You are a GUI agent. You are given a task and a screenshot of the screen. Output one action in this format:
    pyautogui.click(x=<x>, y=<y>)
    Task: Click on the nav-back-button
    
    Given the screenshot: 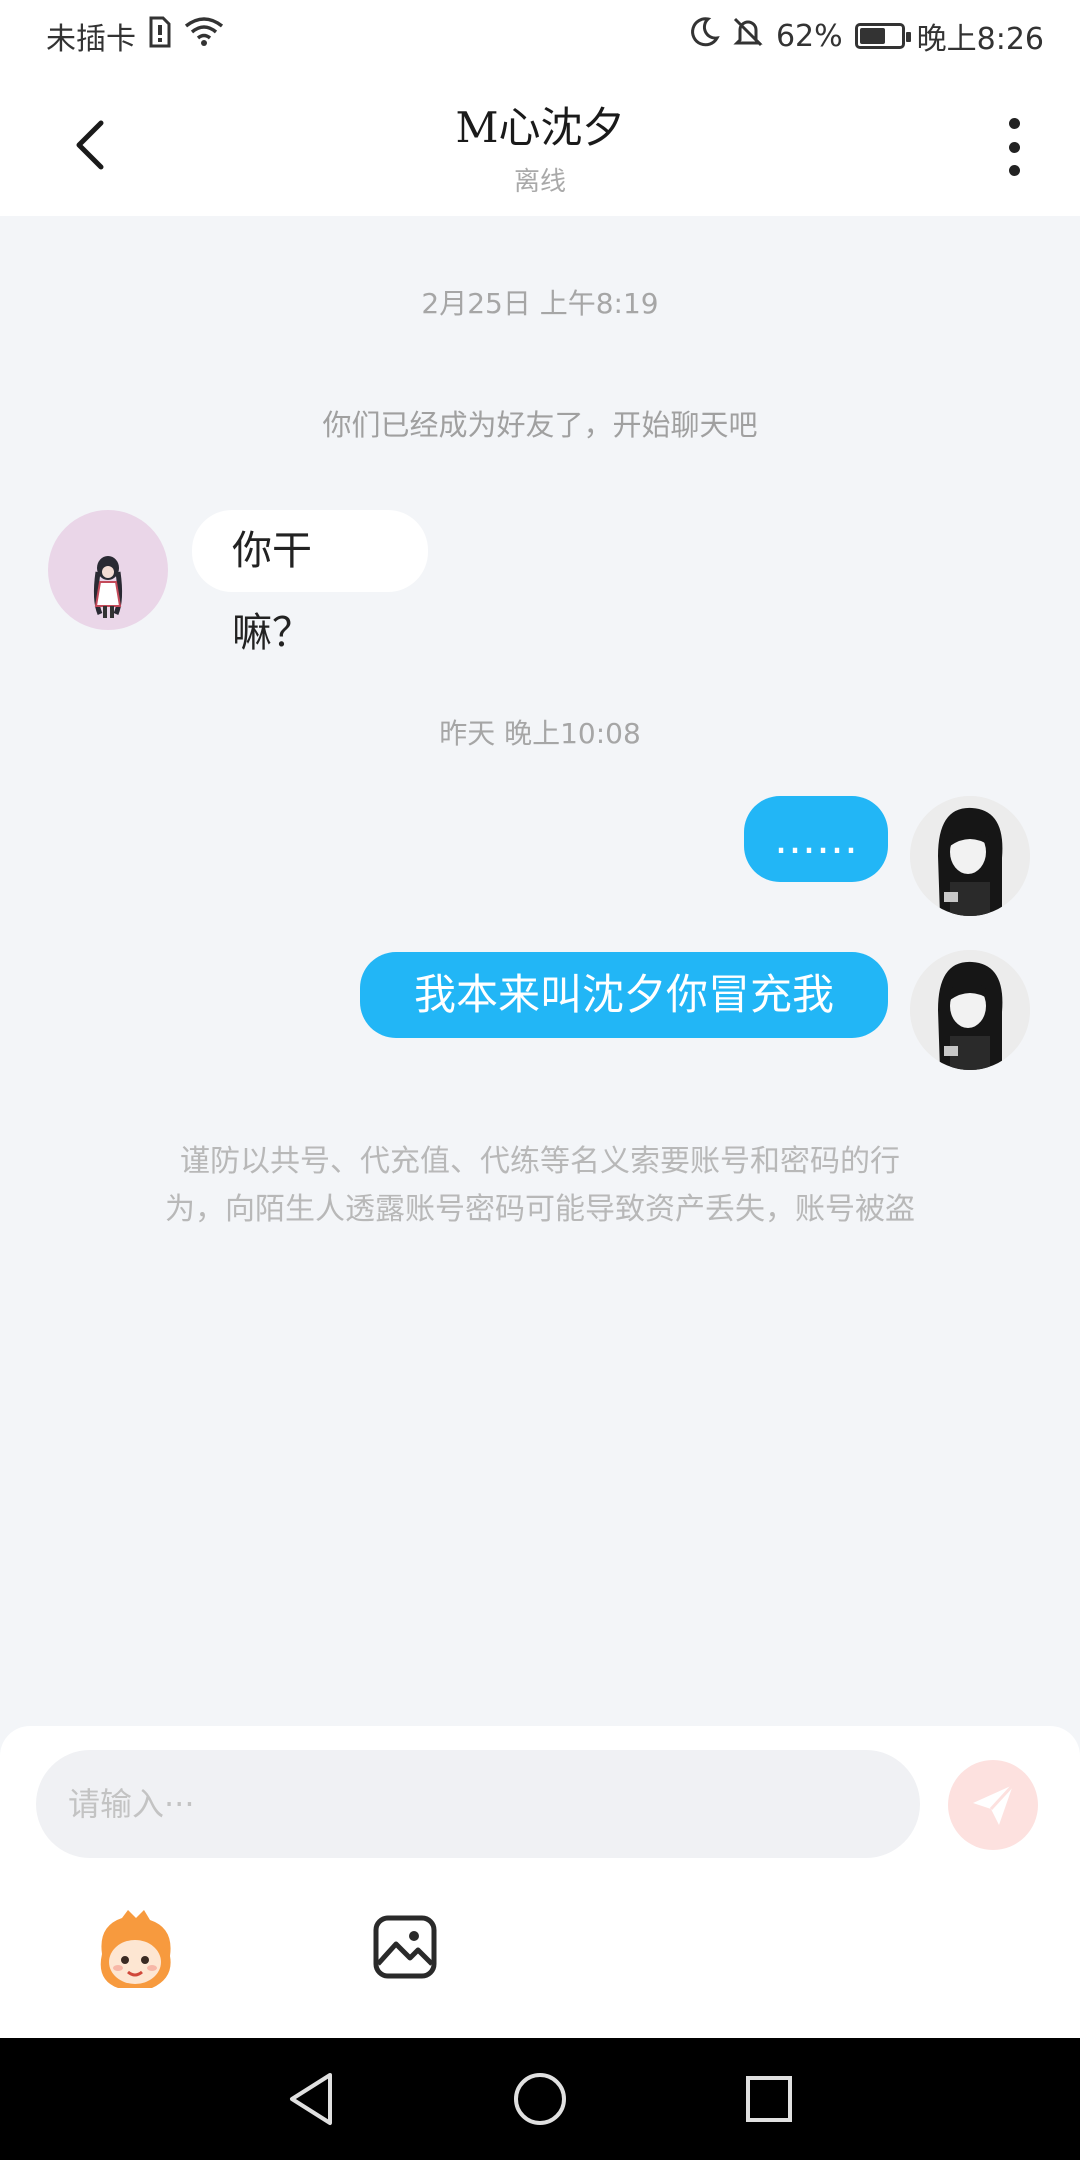 What is the action you would take?
    pyautogui.click(x=311, y=2099)
    